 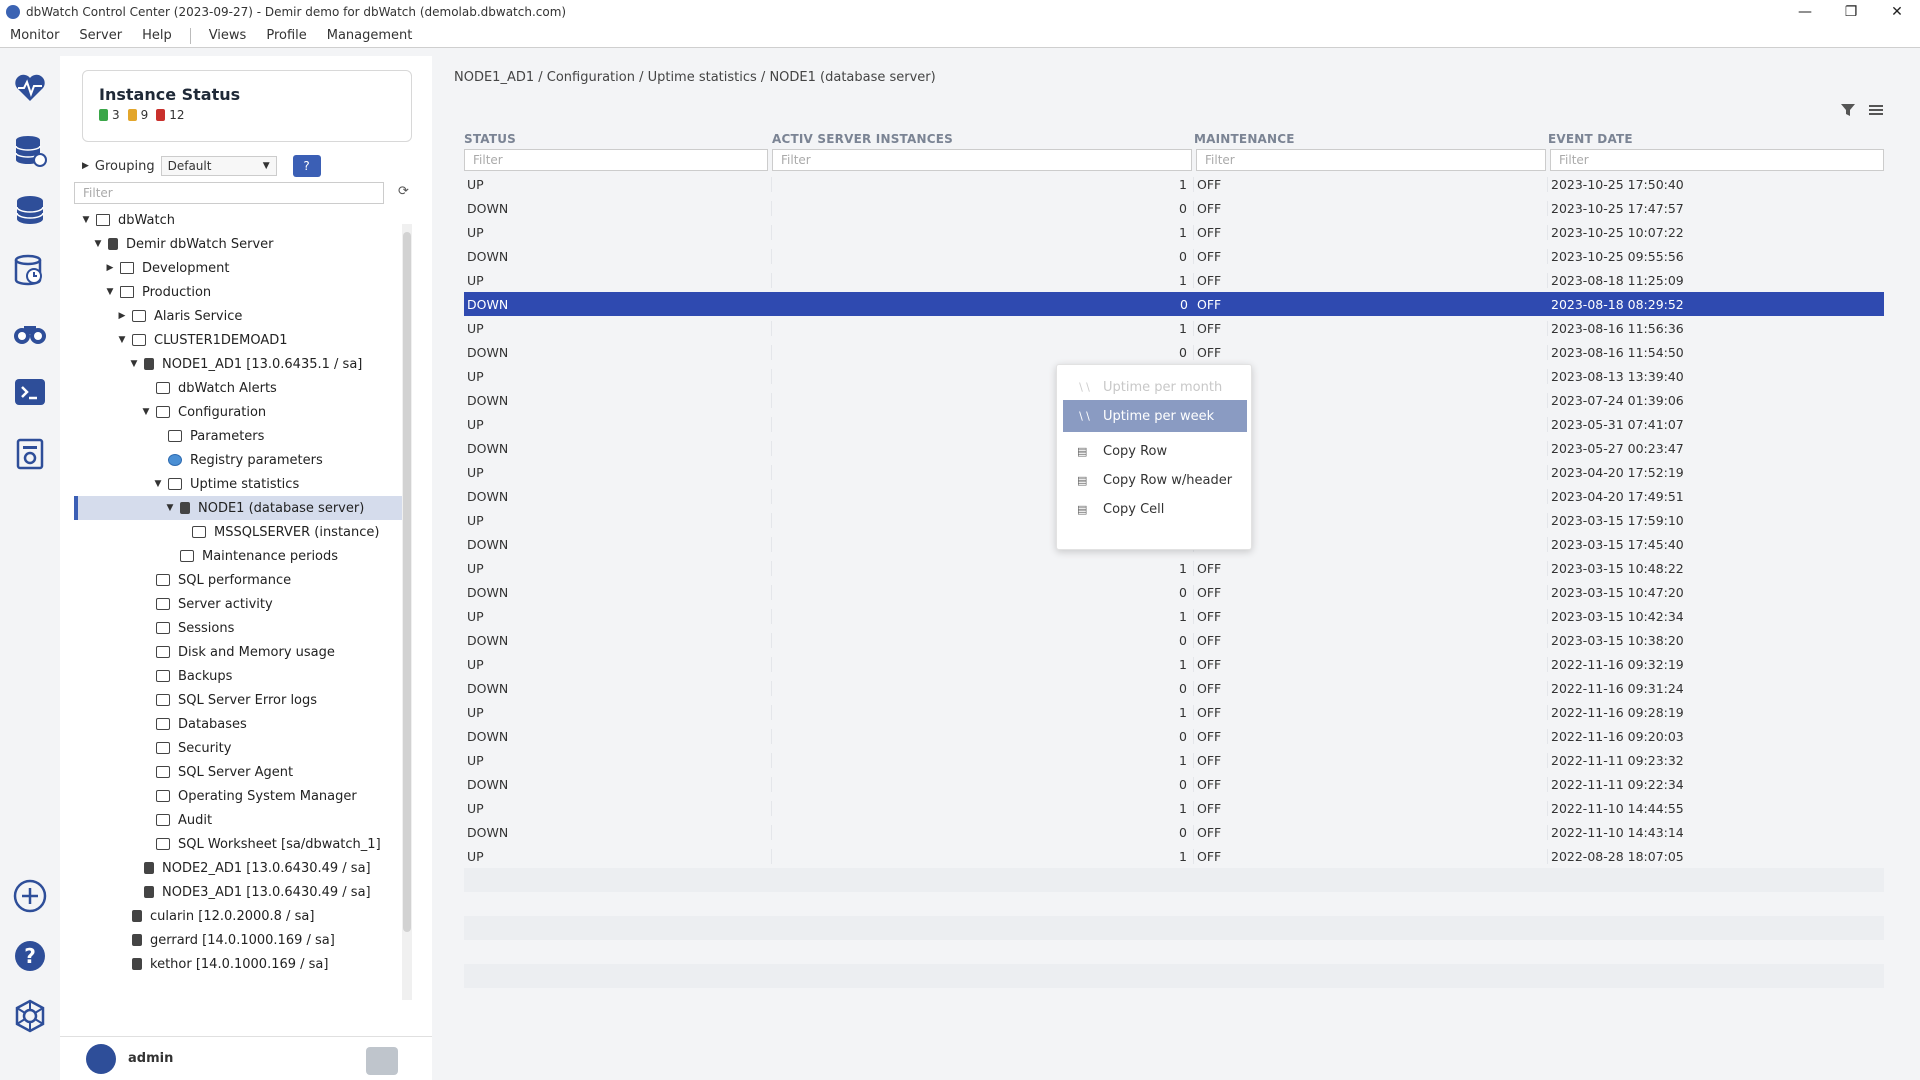 What do you see at coordinates (1174, 352) in the screenshot?
I see `table-row: DOWN 0 OFF 2023-08-16 11:54:50` at bounding box center [1174, 352].